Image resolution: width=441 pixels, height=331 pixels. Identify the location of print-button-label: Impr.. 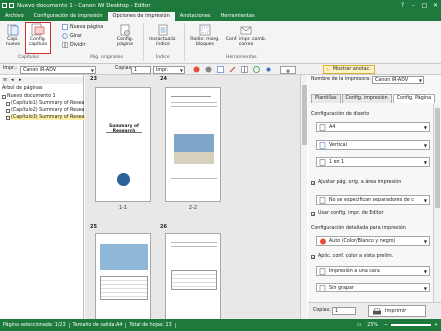
(162, 70).